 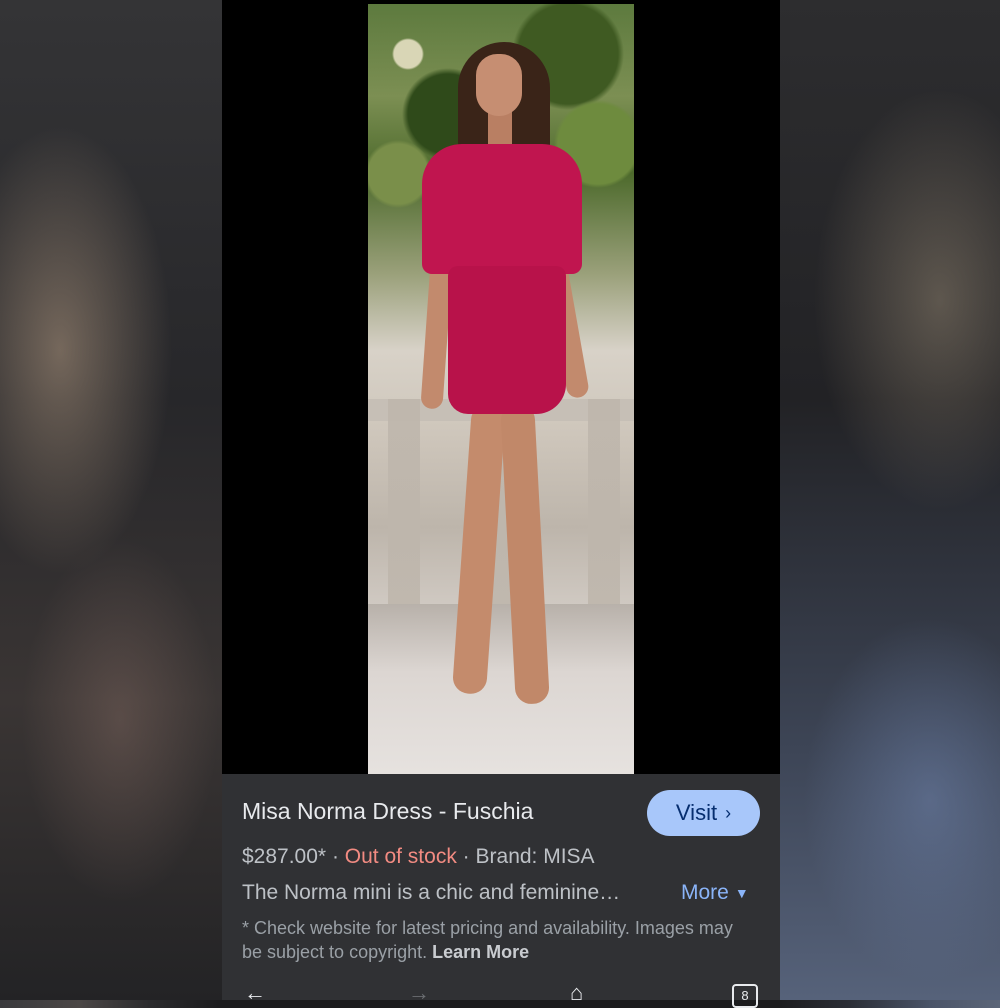 I want to click on chevron-right-icon: ›, so click(x=728, y=812).